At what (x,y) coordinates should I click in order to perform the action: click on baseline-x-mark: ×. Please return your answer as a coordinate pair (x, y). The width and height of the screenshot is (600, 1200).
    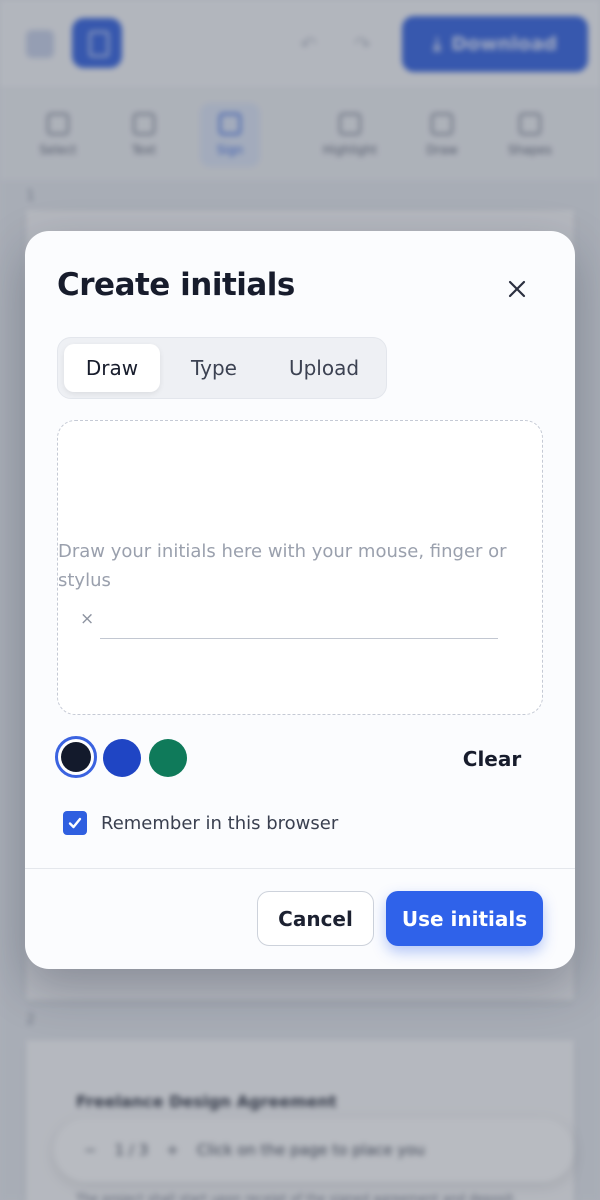
    Looking at the image, I should click on (87, 619).